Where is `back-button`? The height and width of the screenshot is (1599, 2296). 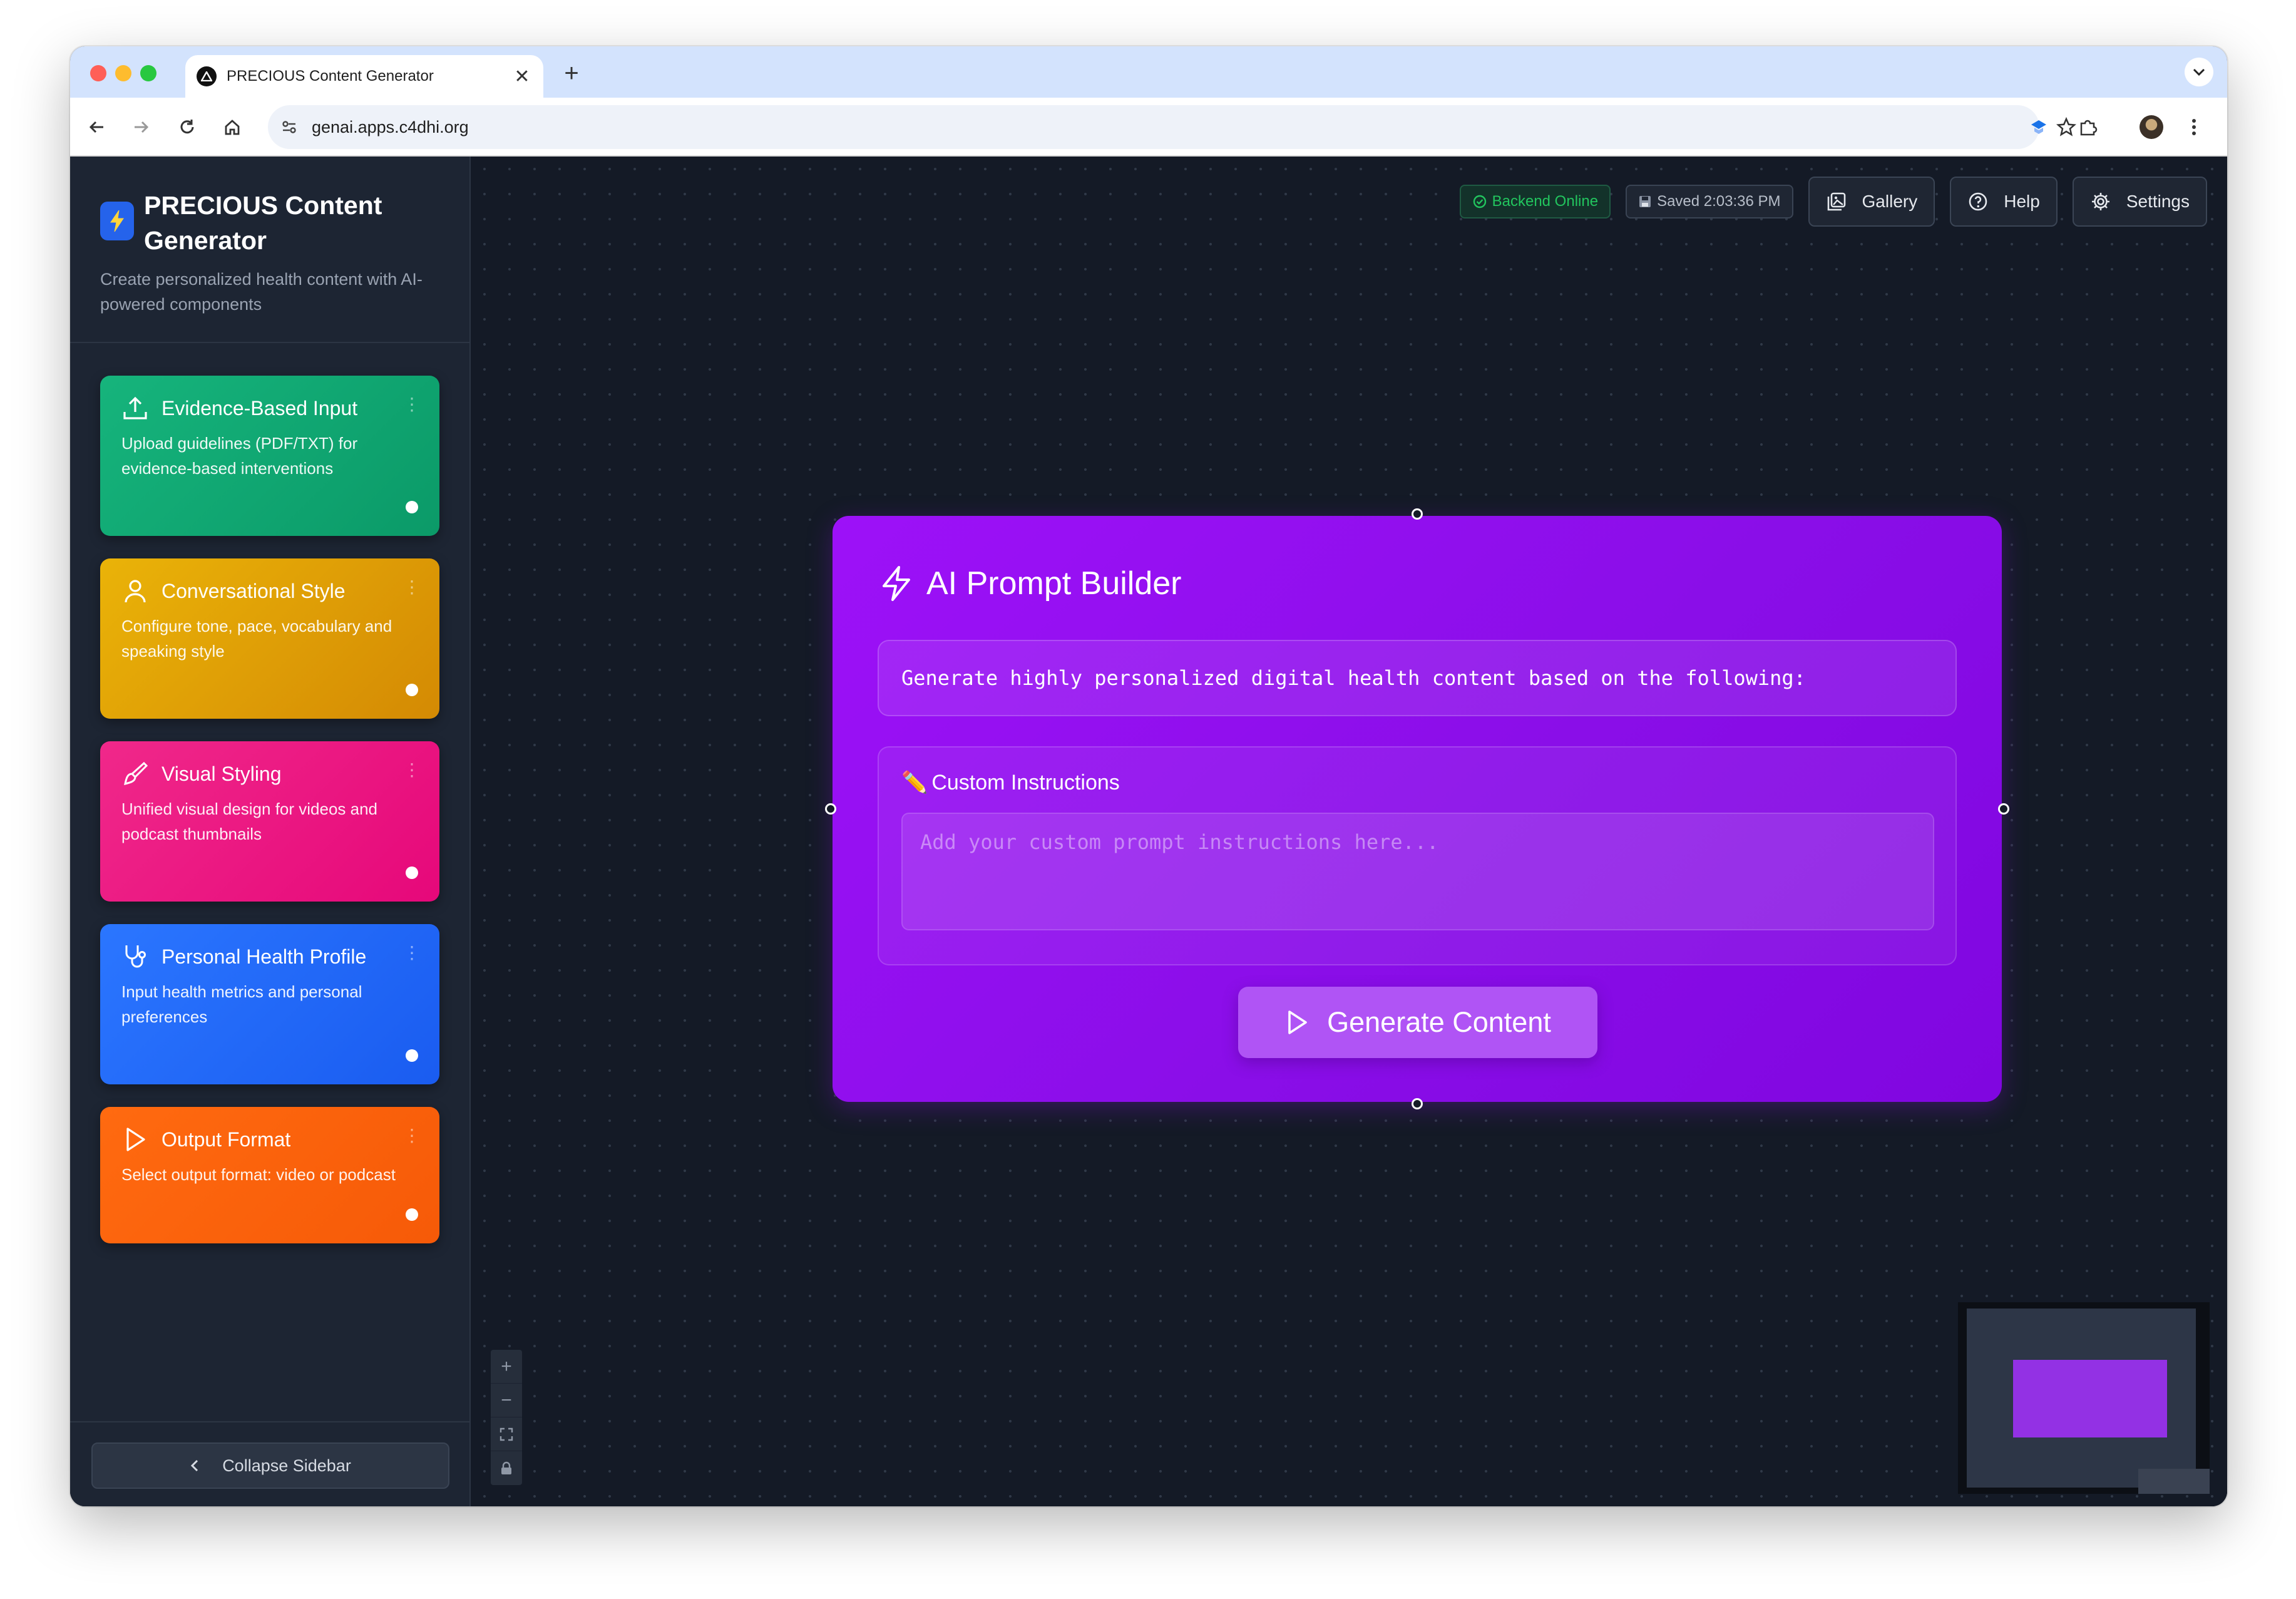
back-button is located at coordinates (97, 127).